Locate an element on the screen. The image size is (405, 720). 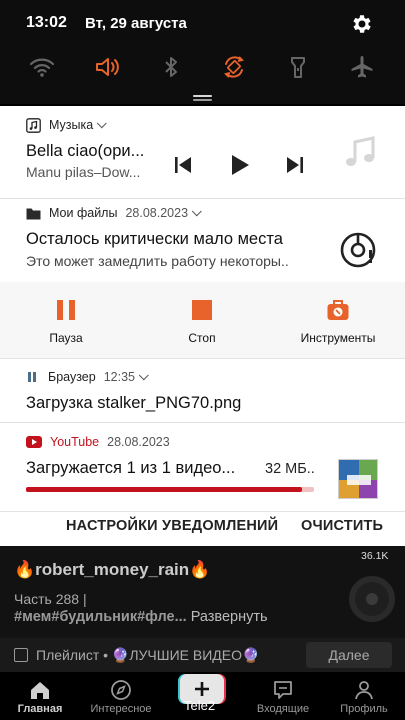
nav-discover: Интересное is located at coordinates (121, 698).